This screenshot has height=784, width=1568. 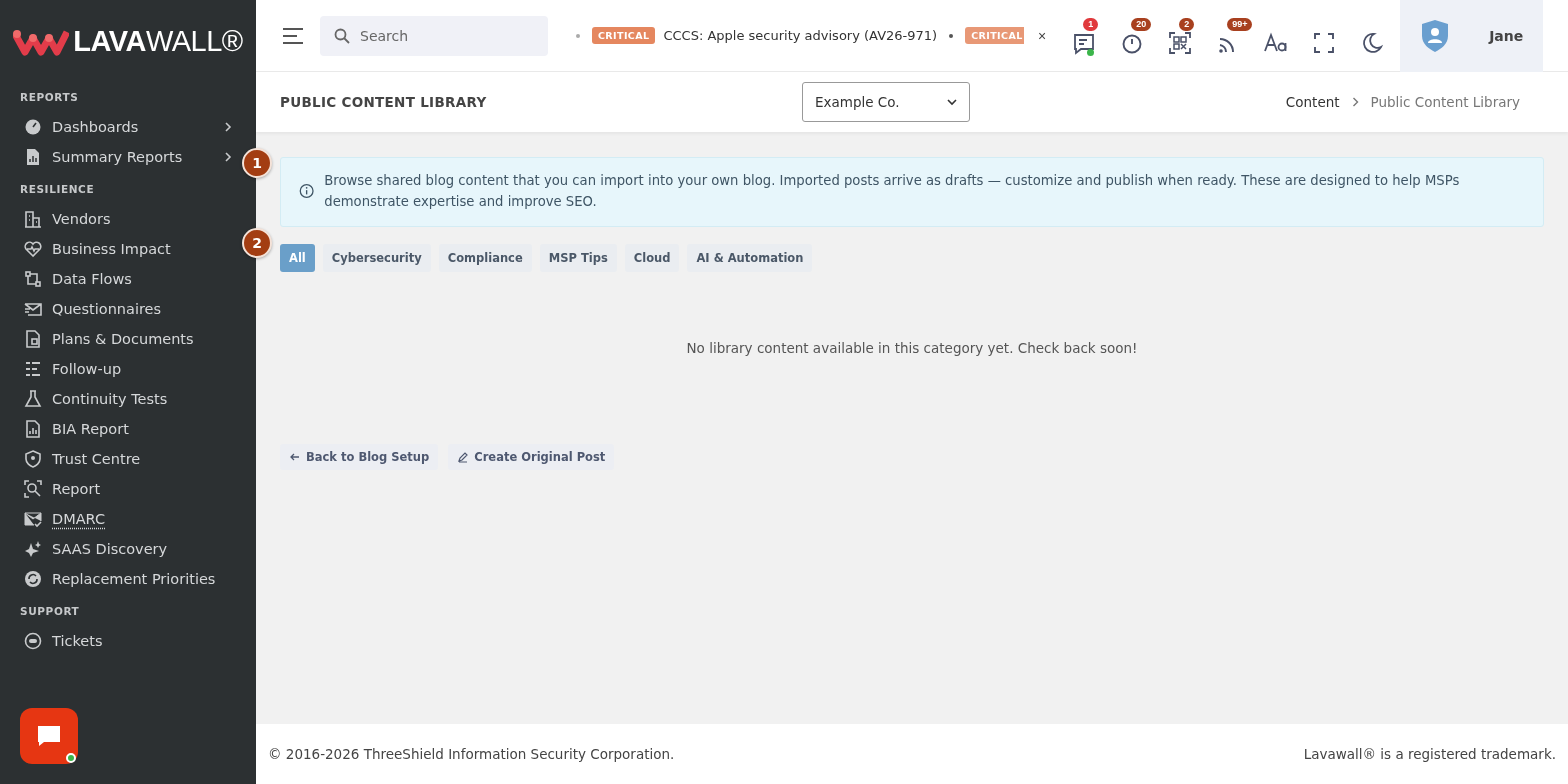 What do you see at coordinates (119, 489) in the screenshot?
I see `nav-item: Report` at bounding box center [119, 489].